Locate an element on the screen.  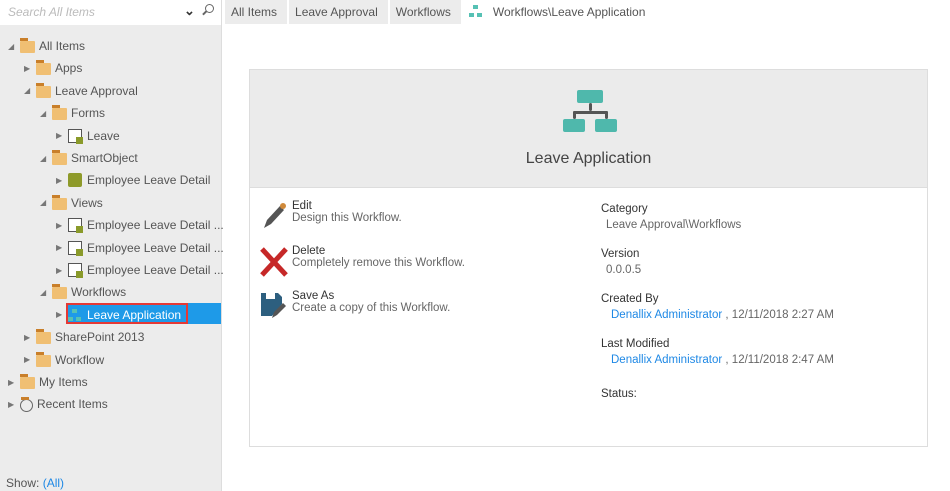
my-items-icon is located at coordinates (27, 381).